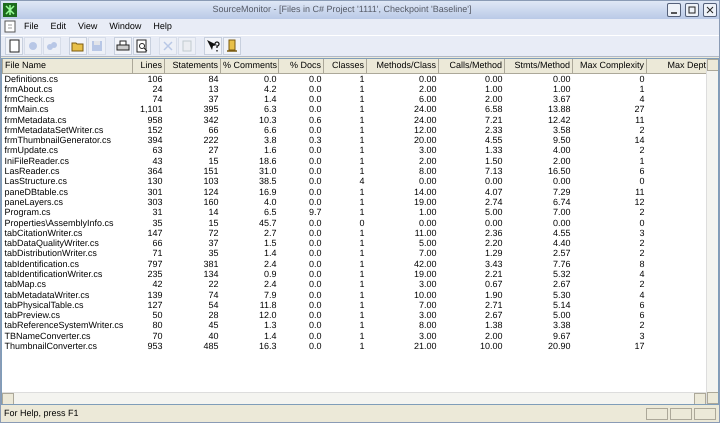 The height and width of the screenshot is (423, 720). What do you see at coordinates (155, 181) in the screenshot?
I see `table-cell-text: 130` at bounding box center [155, 181].